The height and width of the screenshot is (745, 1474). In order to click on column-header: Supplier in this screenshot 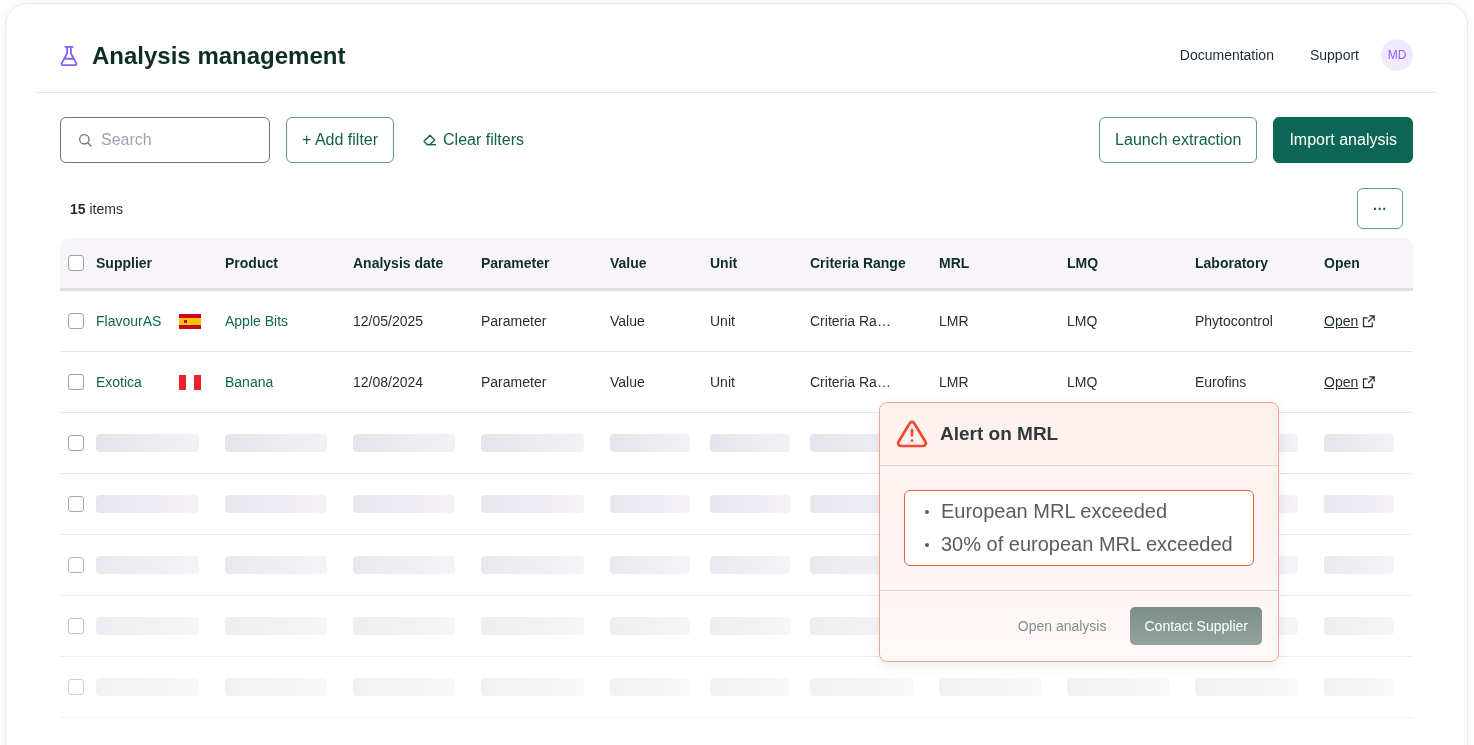, I will do `click(160, 263)`.